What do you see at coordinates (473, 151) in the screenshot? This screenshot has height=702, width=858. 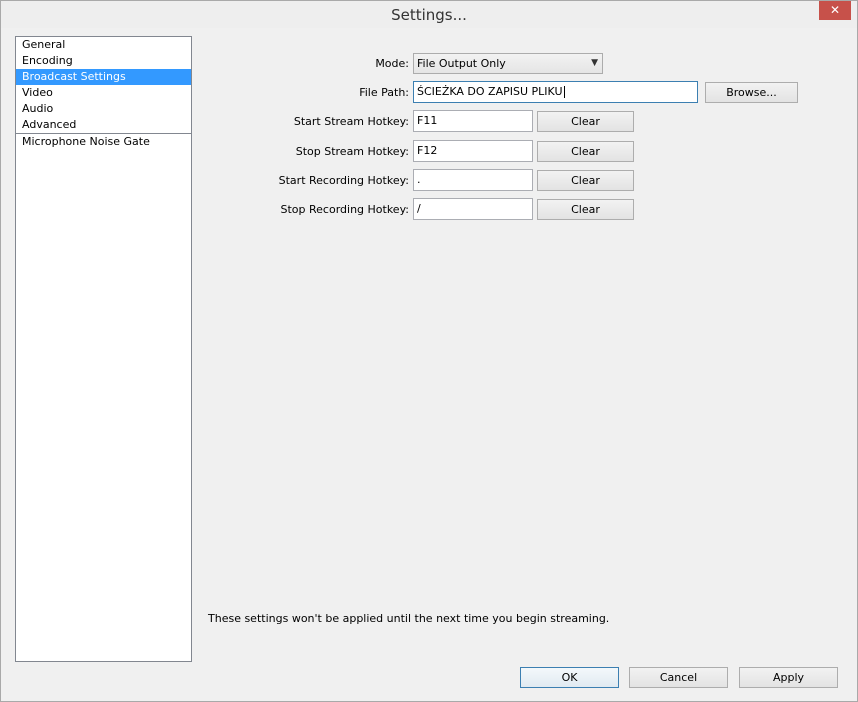 I see `stop-stream-hotkey-field: F12` at bounding box center [473, 151].